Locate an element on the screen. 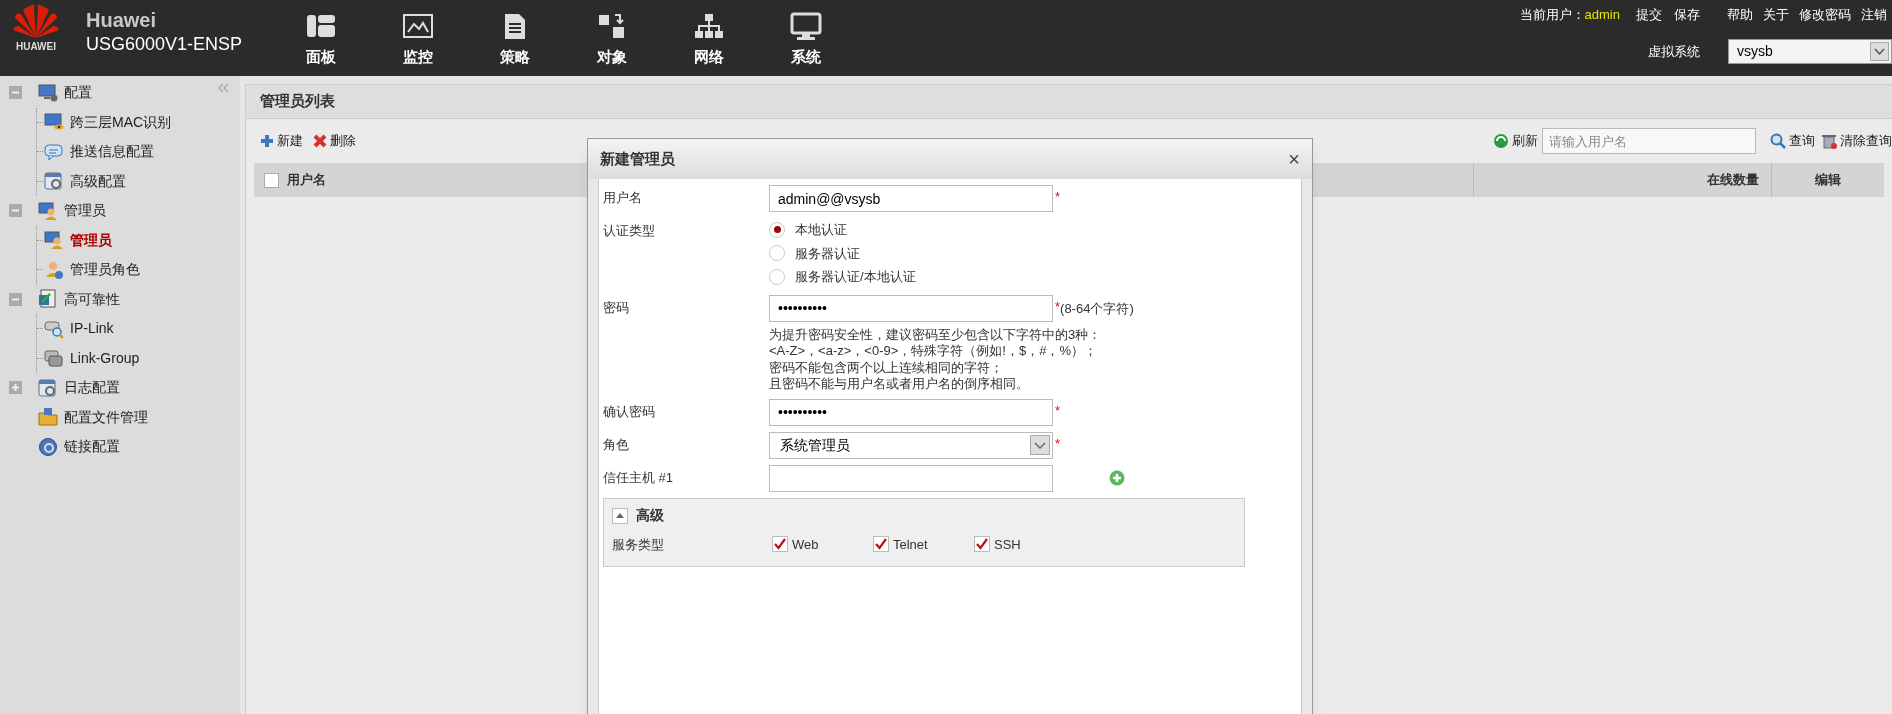  trash-icon is located at coordinates (1829, 141).